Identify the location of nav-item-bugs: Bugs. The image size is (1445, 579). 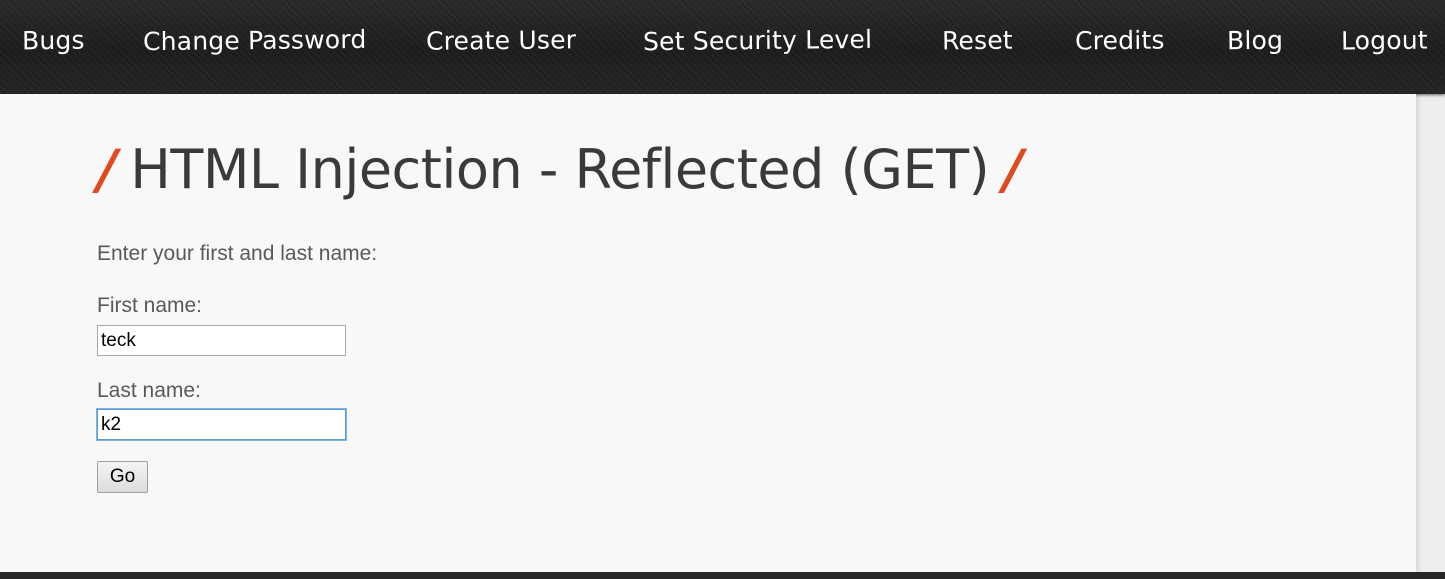
(53, 41).